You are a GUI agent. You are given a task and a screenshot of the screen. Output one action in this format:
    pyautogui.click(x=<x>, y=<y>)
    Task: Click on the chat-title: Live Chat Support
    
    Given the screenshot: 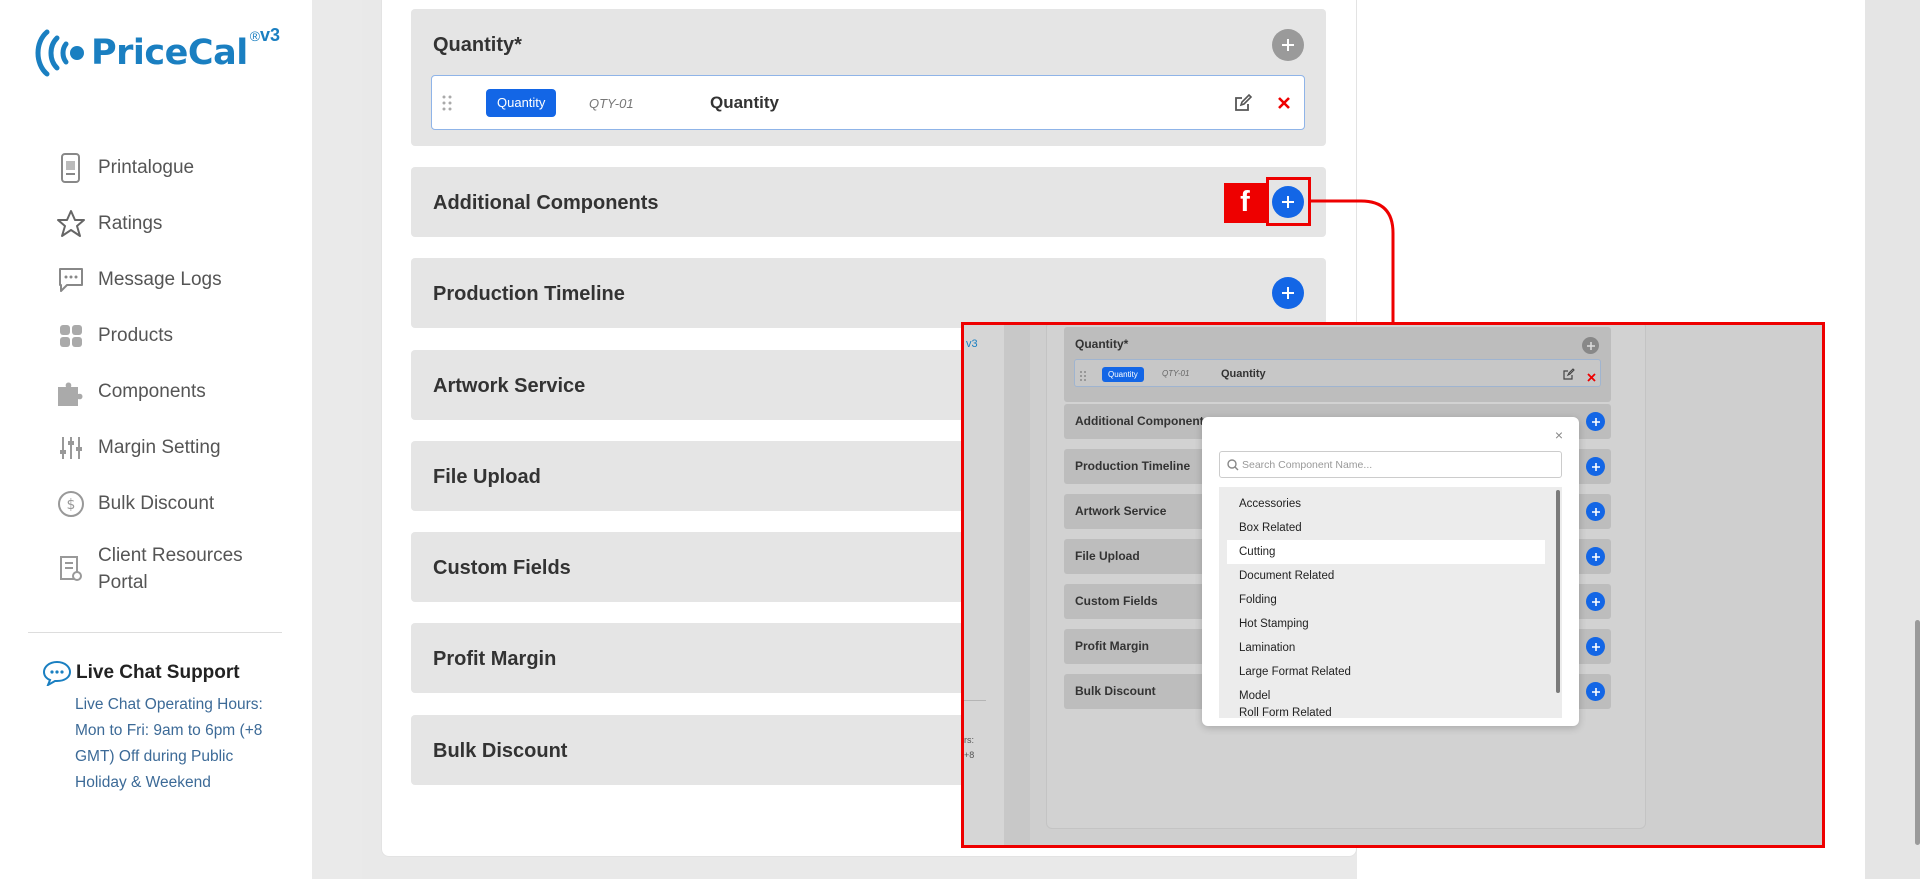 What is the action you would take?
    pyautogui.click(x=158, y=673)
    